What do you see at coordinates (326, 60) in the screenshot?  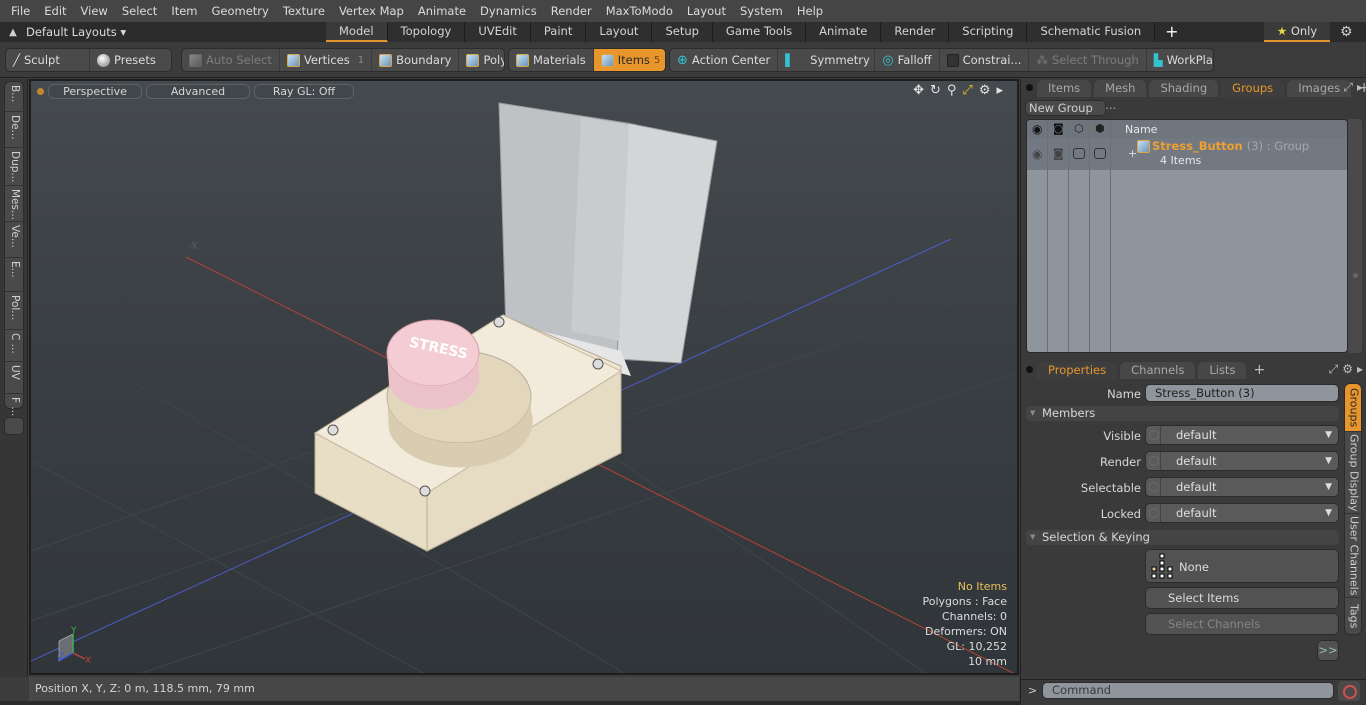 I see `vertices-button: Vertices 1` at bounding box center [326, 60].